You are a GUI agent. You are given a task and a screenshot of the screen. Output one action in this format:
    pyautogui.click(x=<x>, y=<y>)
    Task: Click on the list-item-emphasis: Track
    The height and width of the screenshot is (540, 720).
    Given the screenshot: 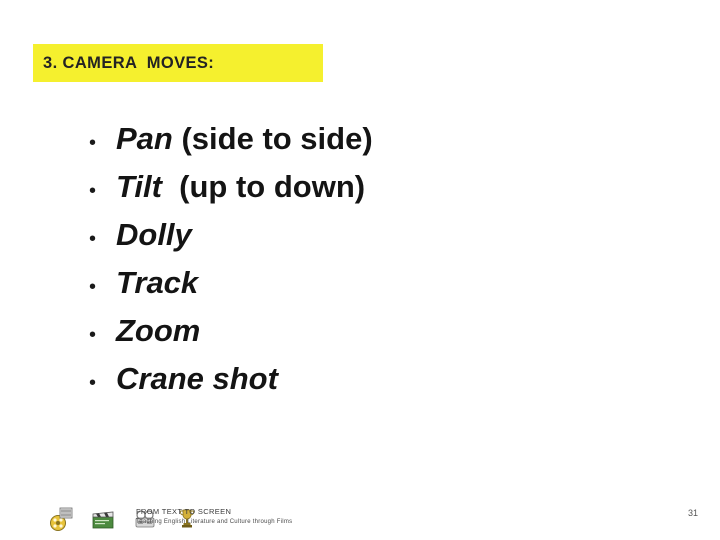 What is the action you would take?
    pyautogui.click(x=157, y=282)
    